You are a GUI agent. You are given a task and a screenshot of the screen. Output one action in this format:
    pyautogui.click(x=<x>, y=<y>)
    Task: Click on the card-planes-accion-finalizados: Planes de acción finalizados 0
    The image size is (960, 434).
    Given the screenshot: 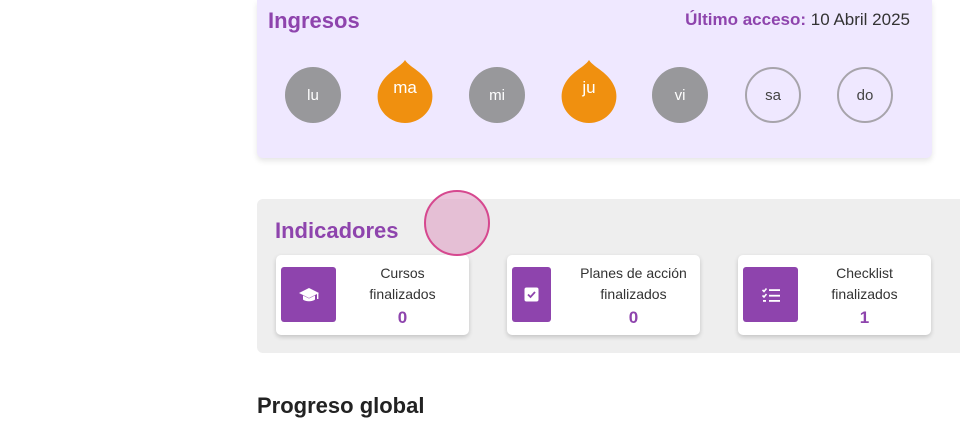 What is the action you would take?
    pyautogui.click(x=603, y=295)
    